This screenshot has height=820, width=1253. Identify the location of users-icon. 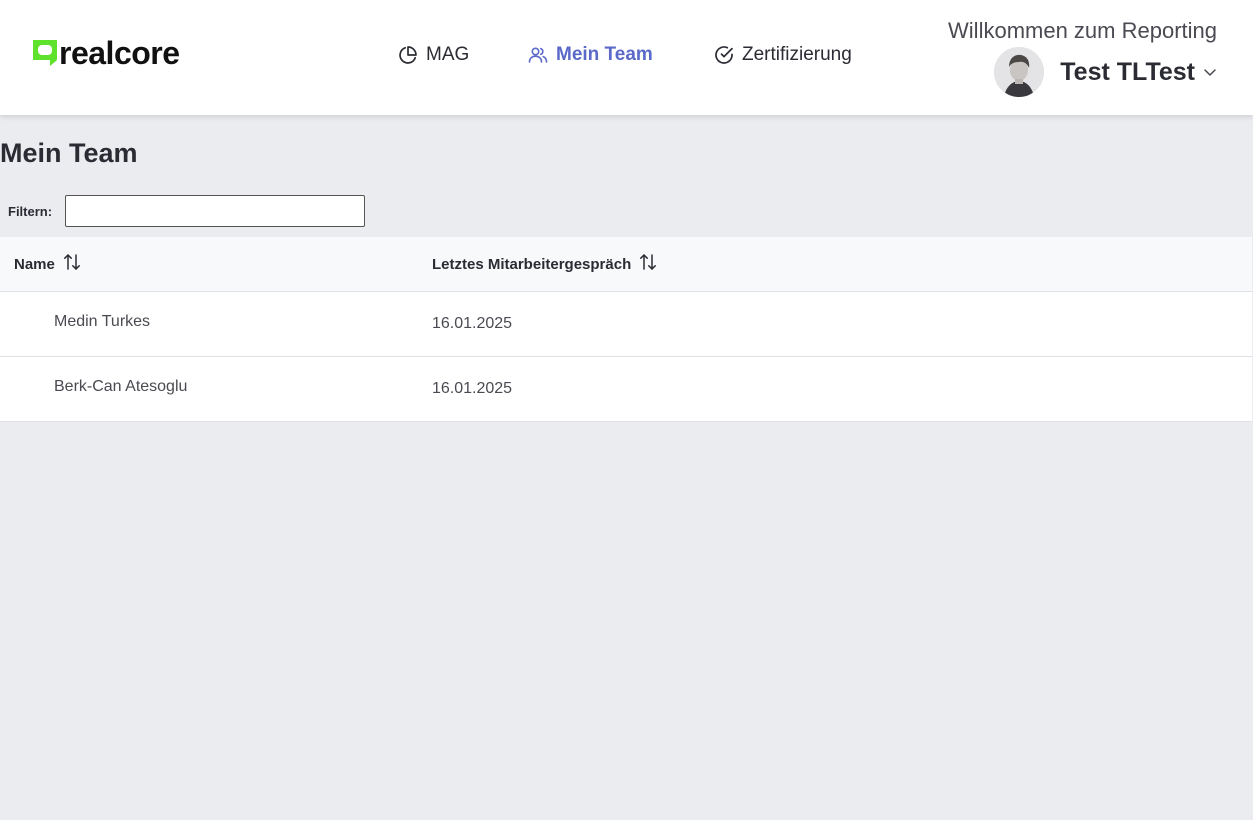
(538, 55).